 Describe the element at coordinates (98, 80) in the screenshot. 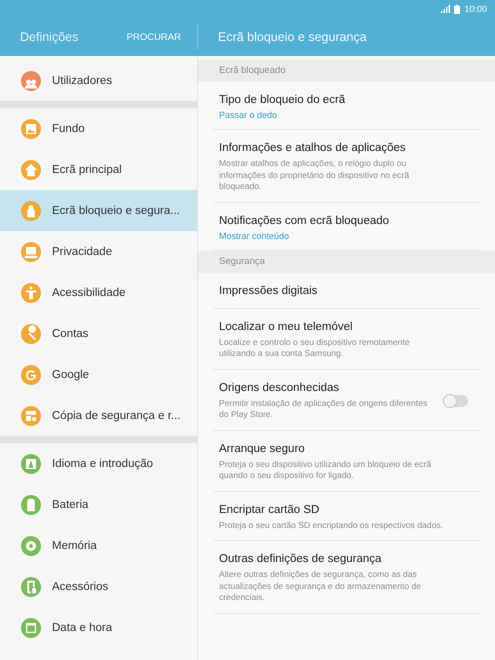

I see `sidebar-item: Utilizadores` at that location.